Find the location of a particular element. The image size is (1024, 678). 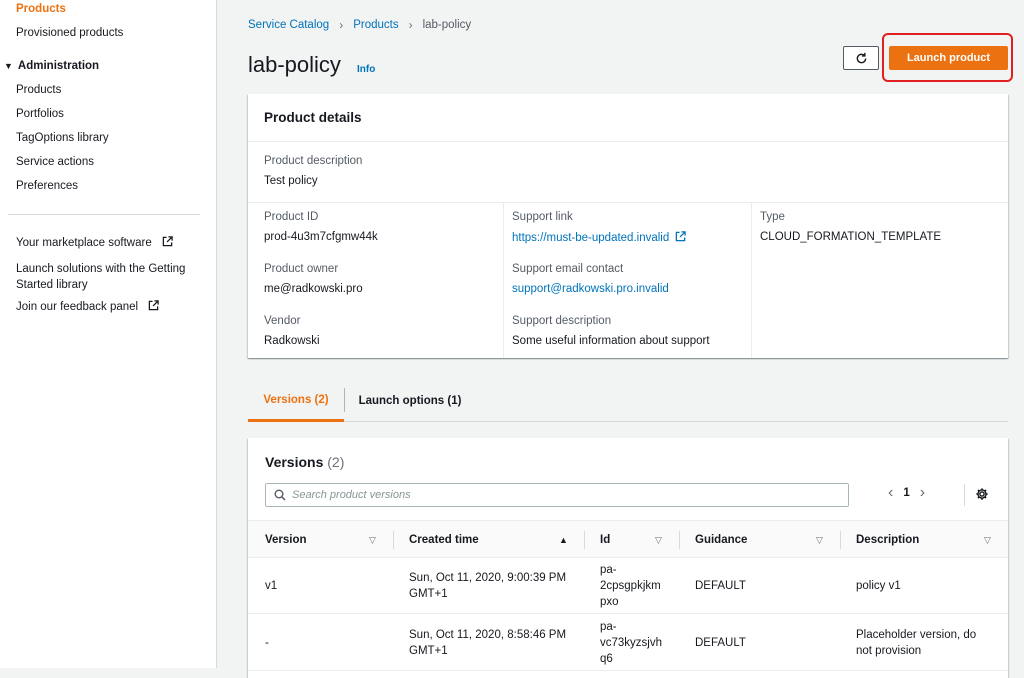

column-label: Description is located at coordinates (888, 540).